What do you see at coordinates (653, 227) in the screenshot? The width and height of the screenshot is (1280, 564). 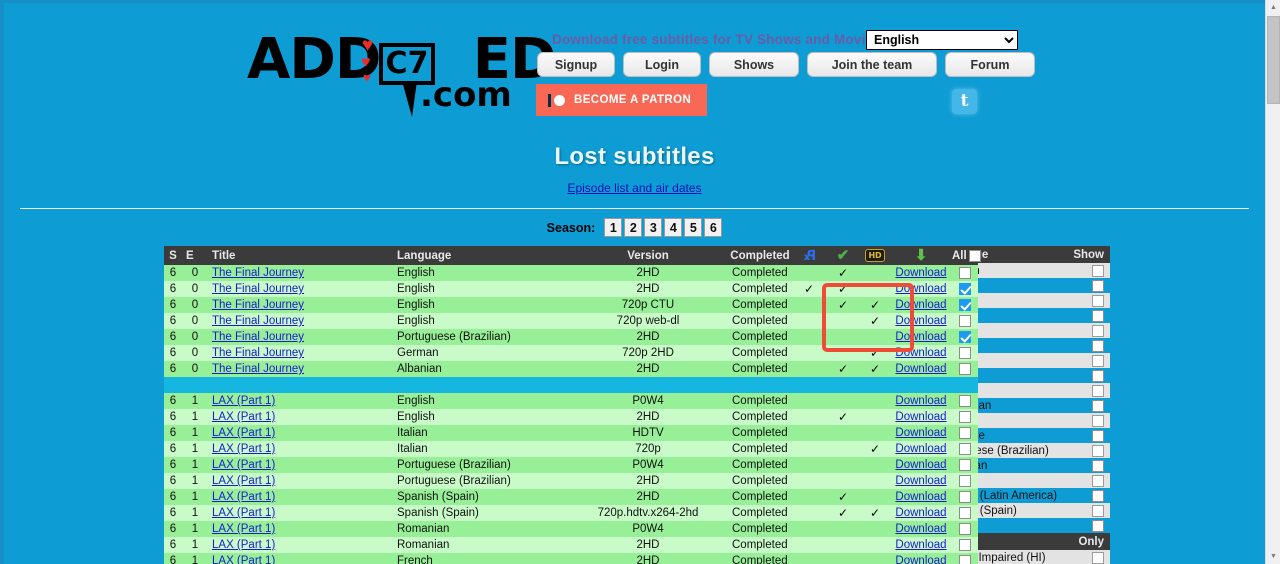 I see `season-button-3: 3` at bounding box center [653, 227].